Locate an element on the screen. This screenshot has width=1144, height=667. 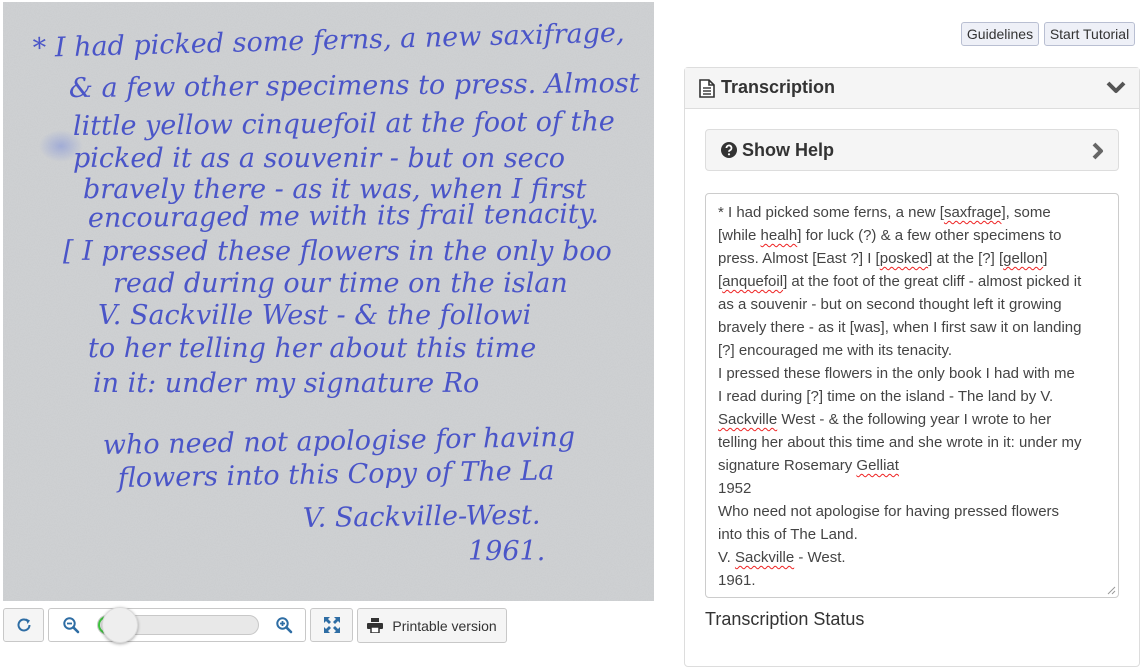
manuscript-line: V. Sackville West - & the followi is located at coordinates (314, 315).